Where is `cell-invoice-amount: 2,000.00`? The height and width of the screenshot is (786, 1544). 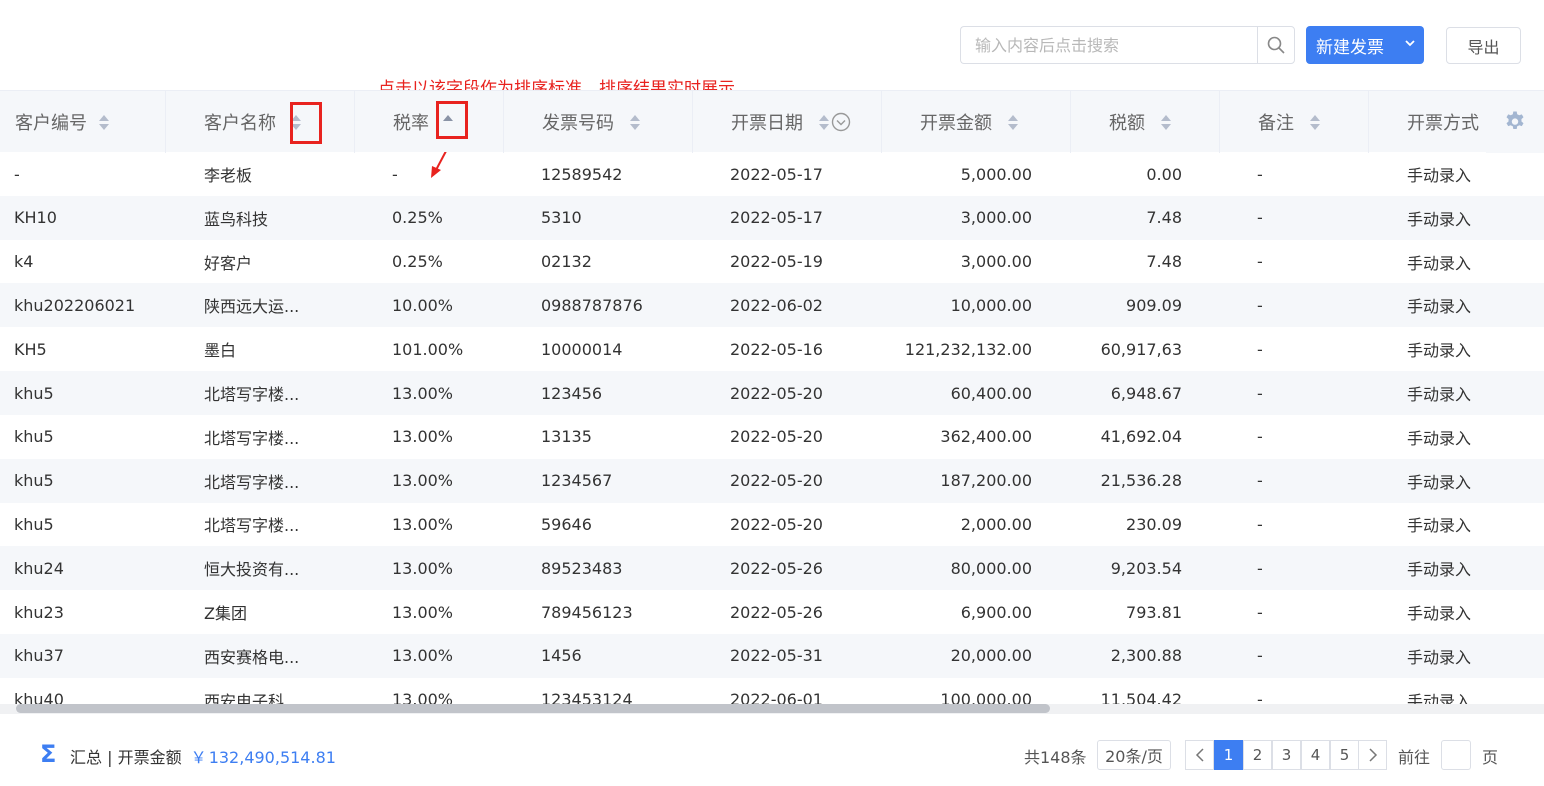 cell-invoice-amount: 2,000.00 is located at coordinates (996, 524).